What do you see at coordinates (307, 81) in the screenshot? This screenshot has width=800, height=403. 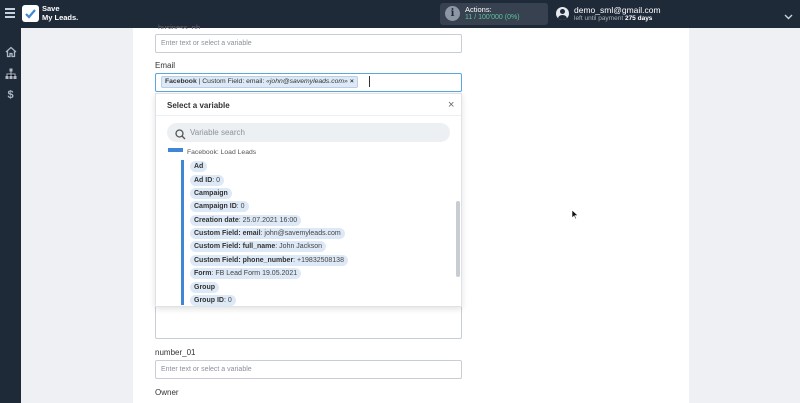 I see `tag-value: «john@savemyleads.com»` at bounding box center [307, 81].